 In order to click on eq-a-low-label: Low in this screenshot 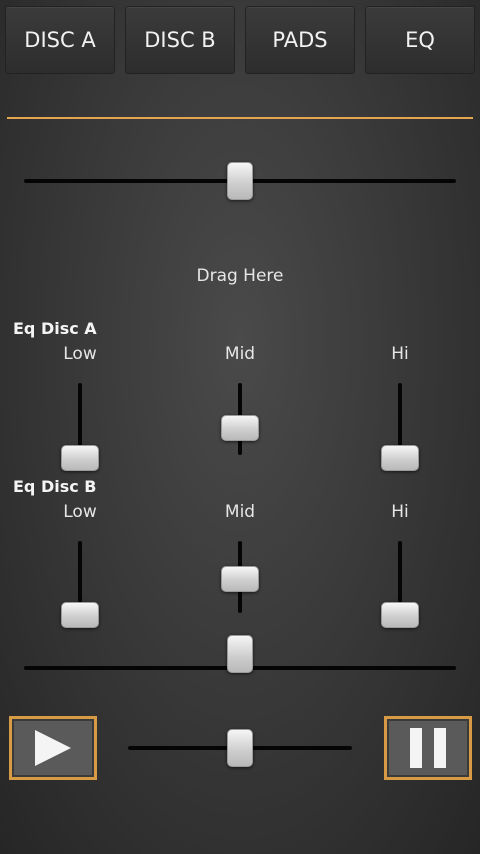, I will do `click(80, 354)`.